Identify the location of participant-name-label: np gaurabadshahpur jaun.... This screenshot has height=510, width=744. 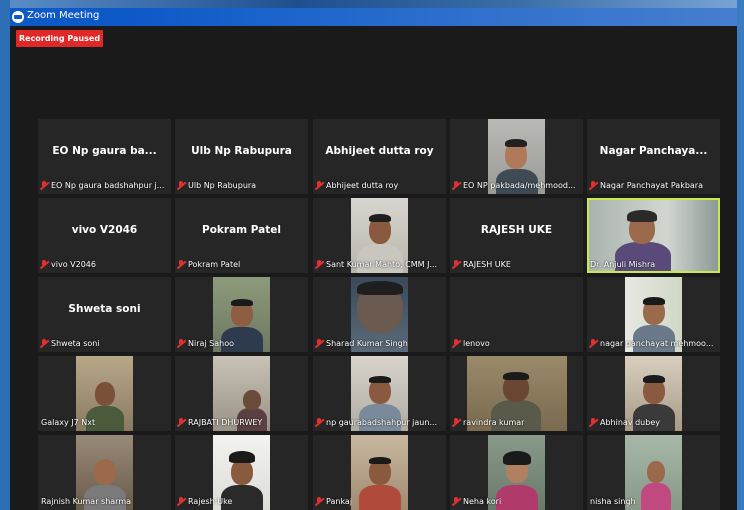
(382, 422).